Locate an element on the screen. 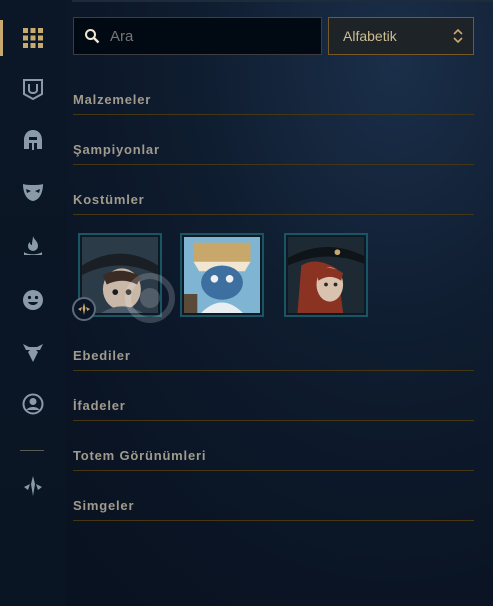 The image size is (493, 606). search-input is located at coordinates (210, 36).